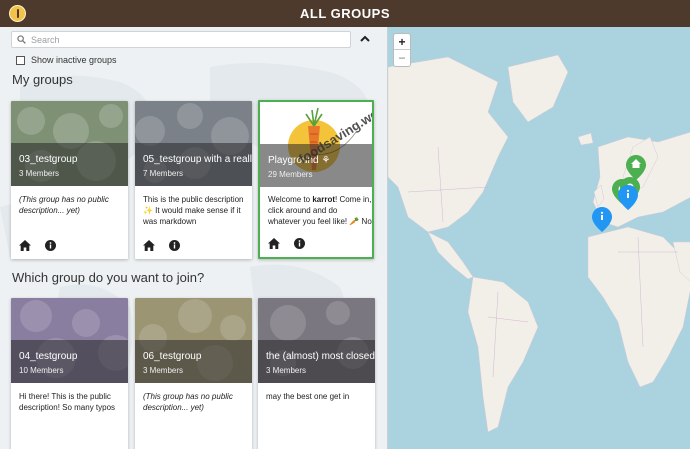 This screenshot has height=449, width=690. Describe the element at coordinates (290, 174) in the screenshot. I see `group-members: 29 Members` at that location.